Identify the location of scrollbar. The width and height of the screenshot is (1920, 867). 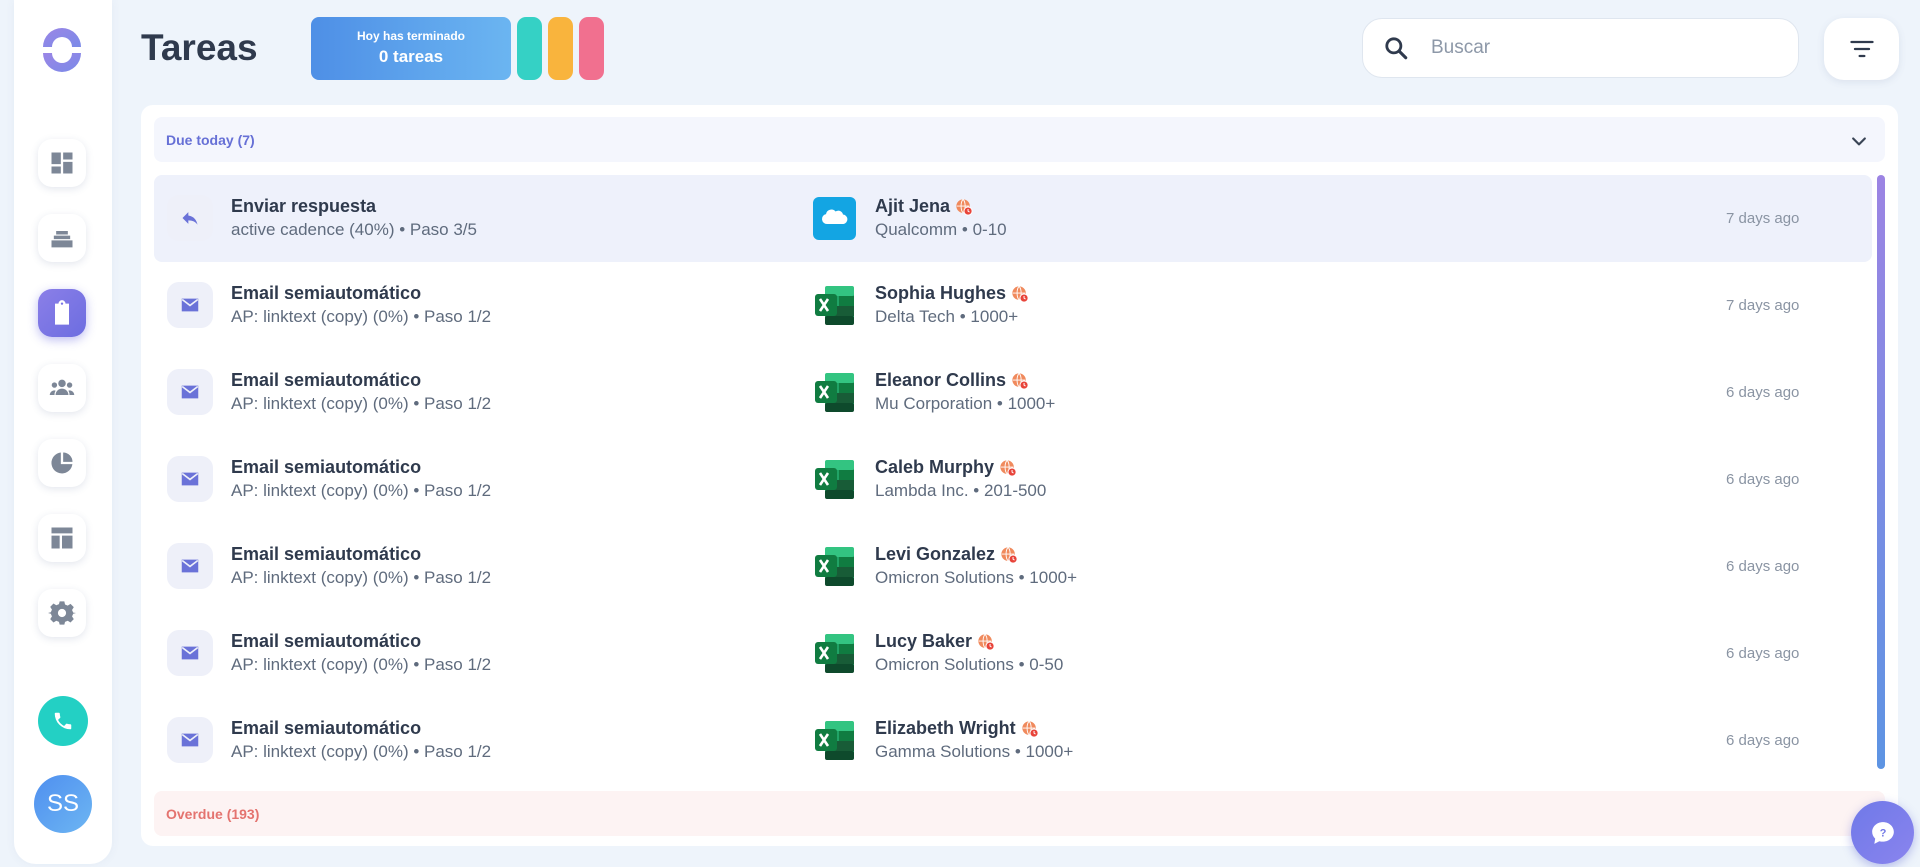
(1881, 472).